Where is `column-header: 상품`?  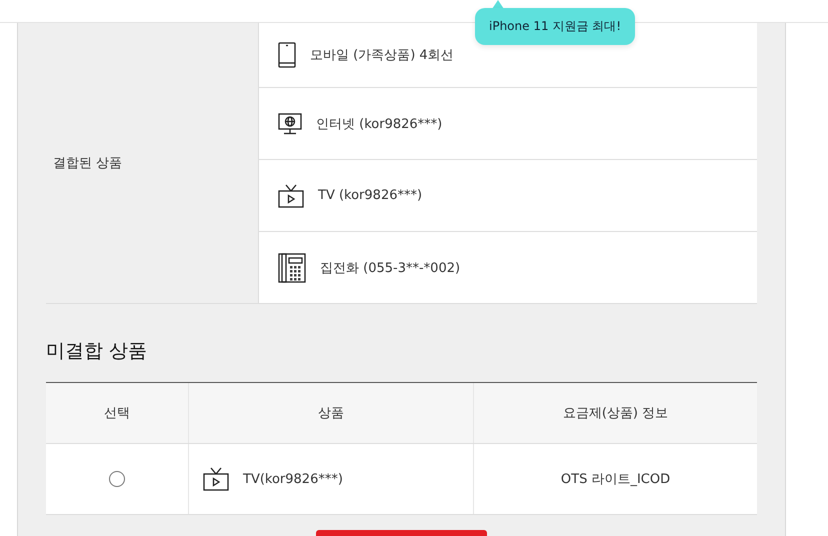 column-header: 상품 is located at coordinates (330, 413).